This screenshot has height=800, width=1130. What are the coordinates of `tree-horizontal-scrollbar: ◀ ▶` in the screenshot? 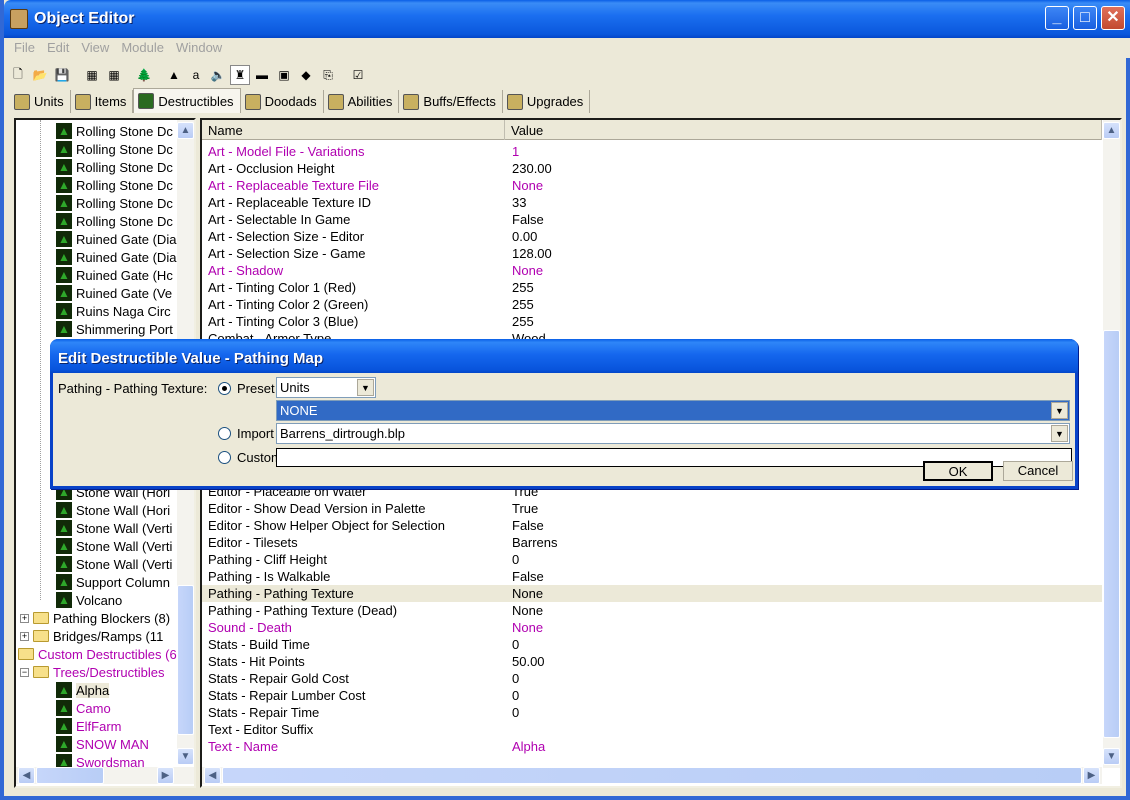 It's located at (105, 775).